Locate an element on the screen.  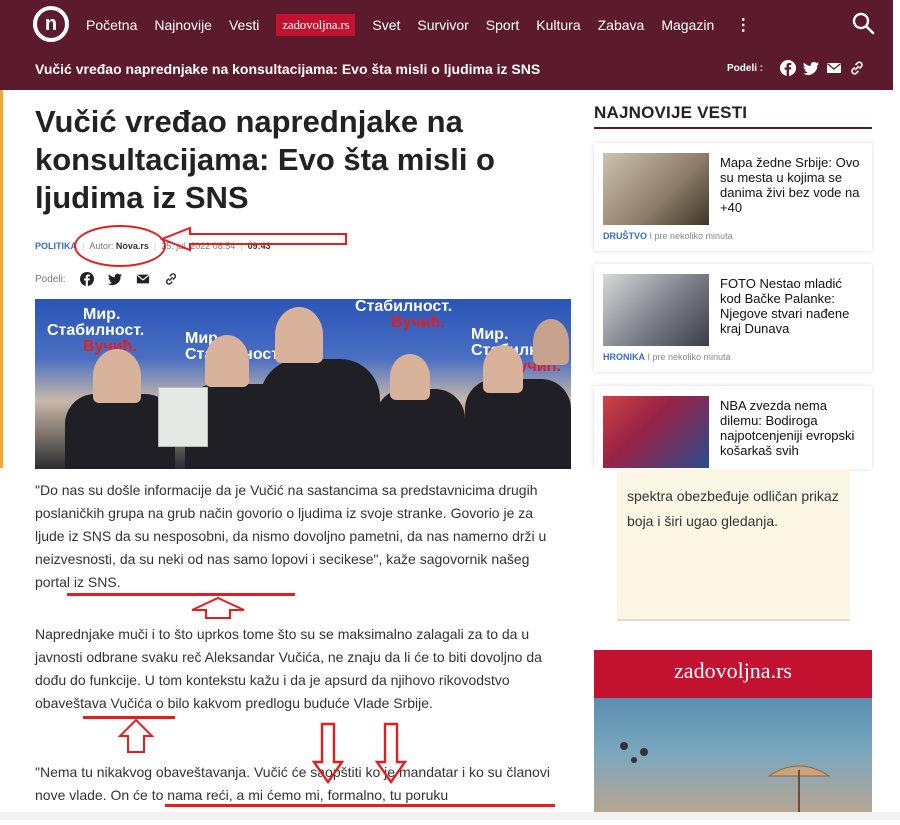
accent-strip is located at coordinates (1, 279).